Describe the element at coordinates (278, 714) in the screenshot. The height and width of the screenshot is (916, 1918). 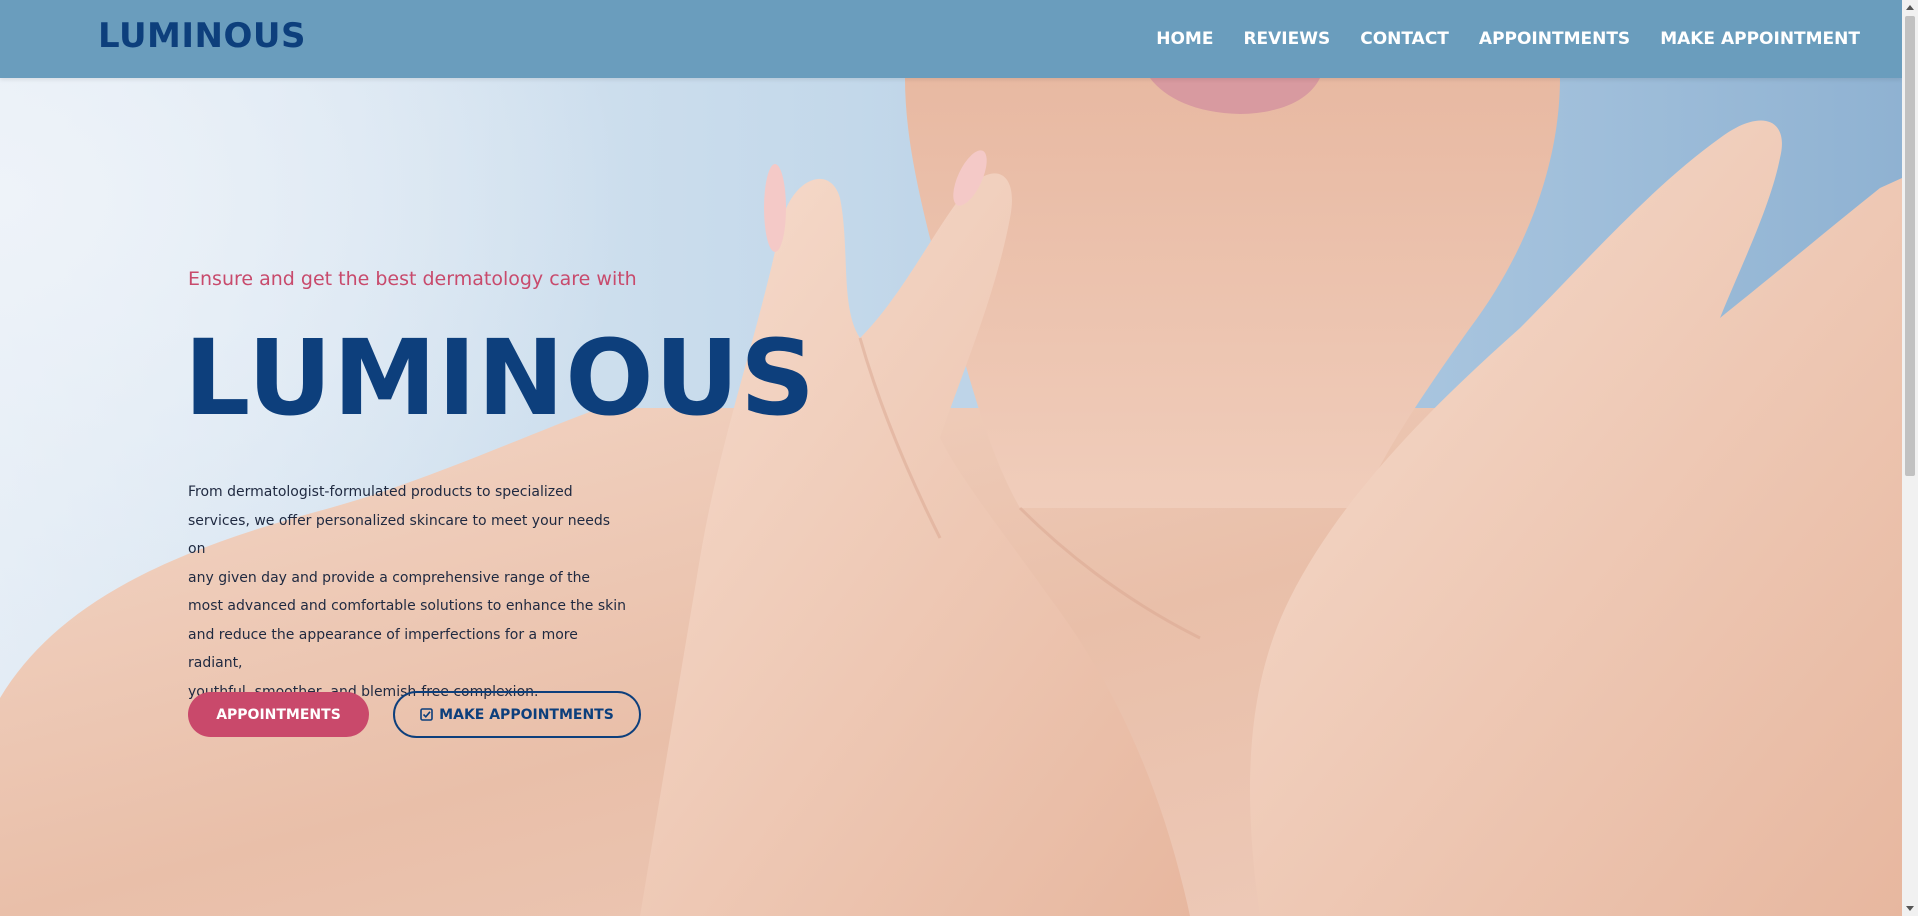
I see `appointments-button: APPOINTMENTS` at that location.